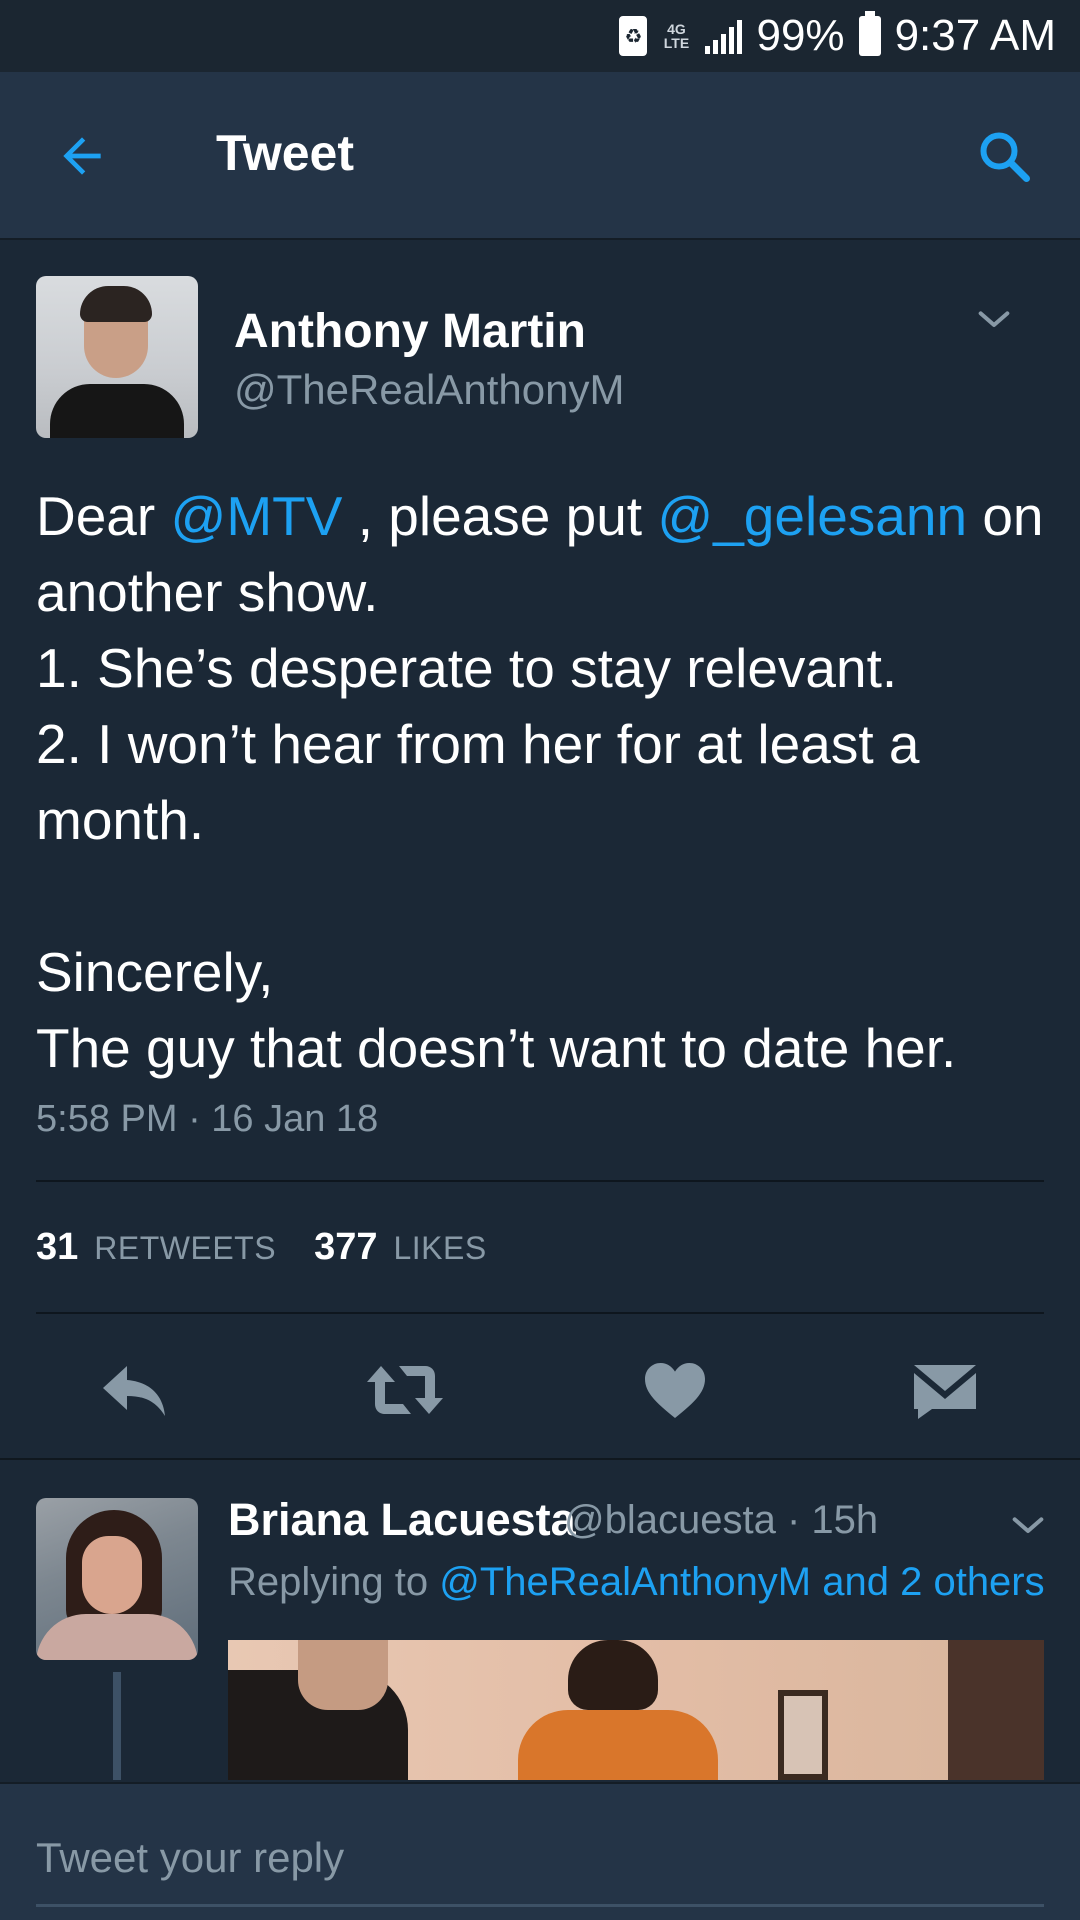 The image size is (1080, 1920). I want to click on reply-author-name: Briana Lacuesta, so click(402, 1520).